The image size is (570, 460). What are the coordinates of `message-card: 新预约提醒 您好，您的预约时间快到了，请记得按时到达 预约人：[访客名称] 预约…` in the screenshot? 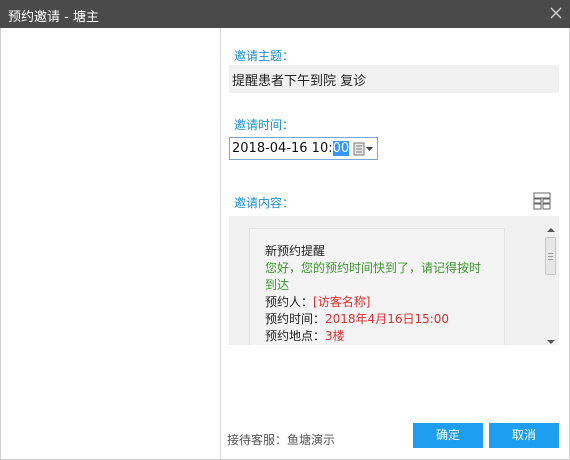 It's located at (377, 286).